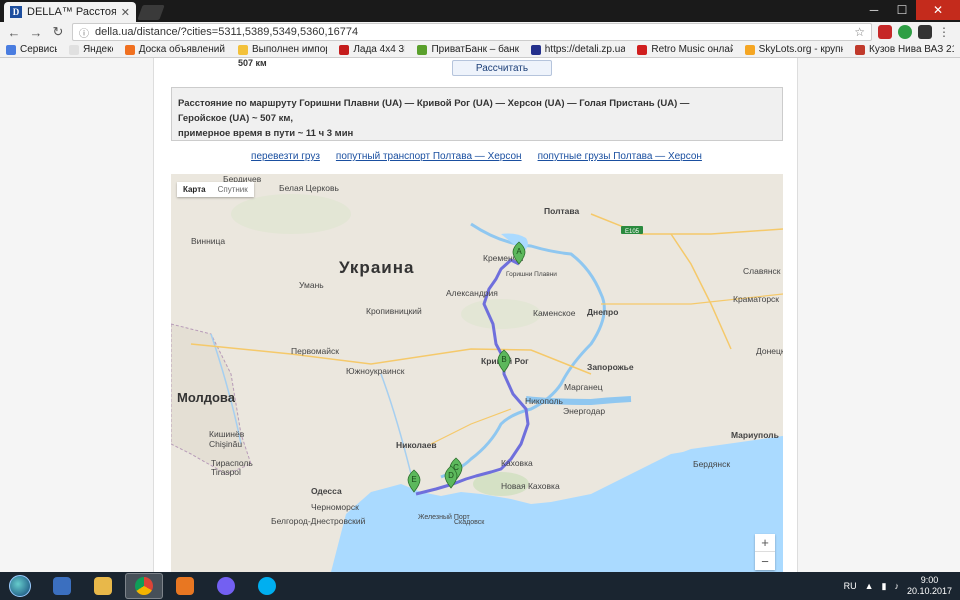  I want to click on svg-text: A, so click(519, 251).